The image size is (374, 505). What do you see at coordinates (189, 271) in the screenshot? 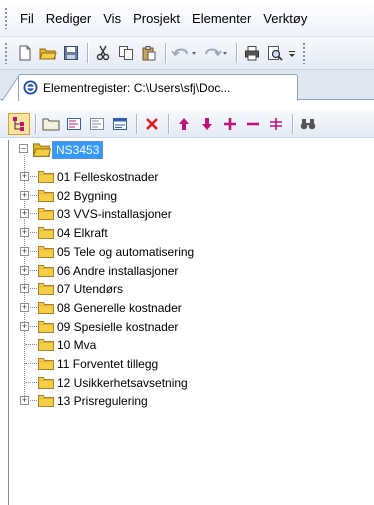
I see `tree-item: +06 Andre installasjoner` at bounding box center [189, 271].